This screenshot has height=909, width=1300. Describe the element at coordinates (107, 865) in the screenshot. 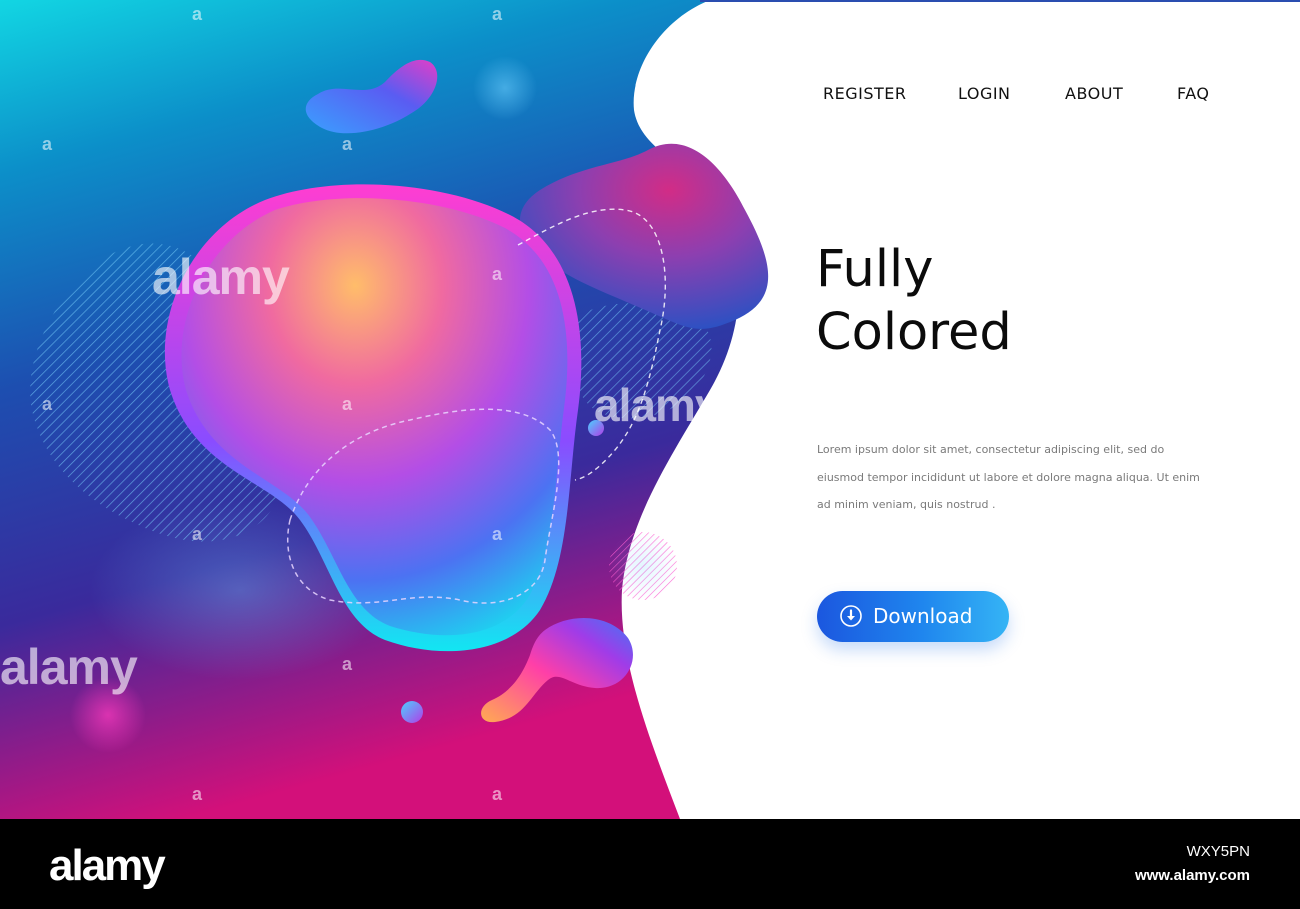

I see `footer-logo: alamy` at that location.